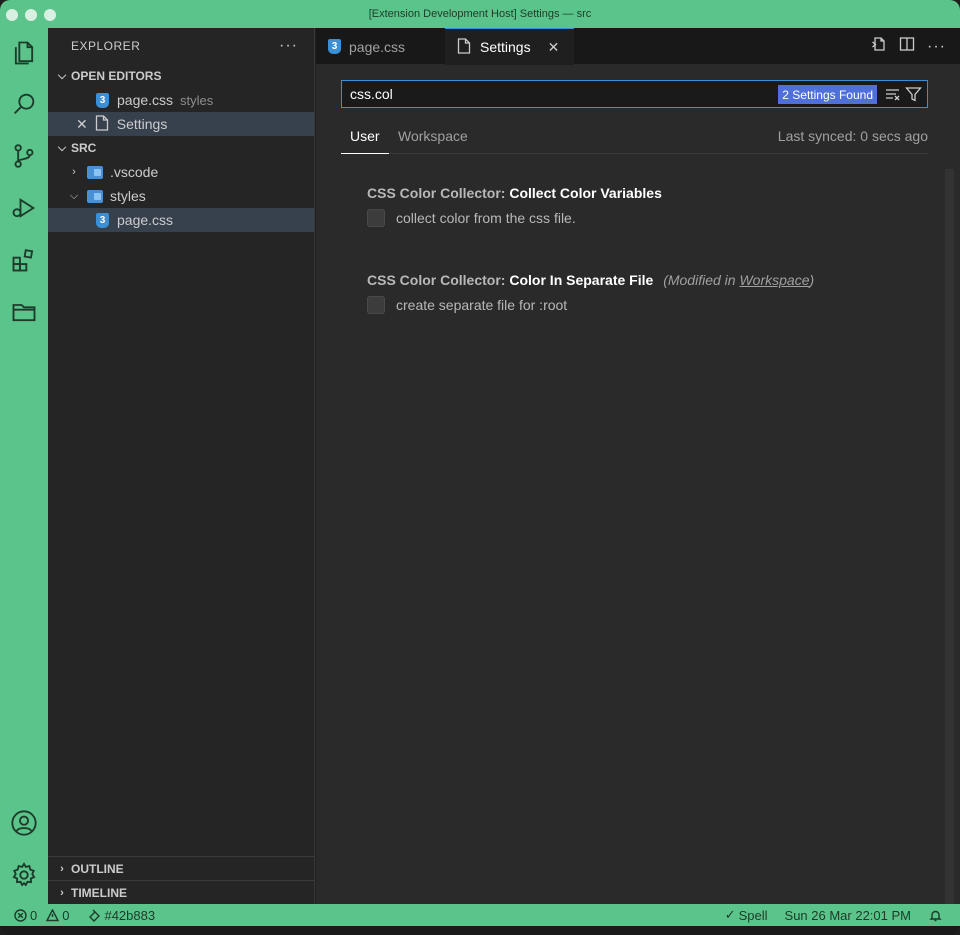  Describe the element at coordinates (812, 280) in the screenshot. I see `modified-suffix: )` at that location.